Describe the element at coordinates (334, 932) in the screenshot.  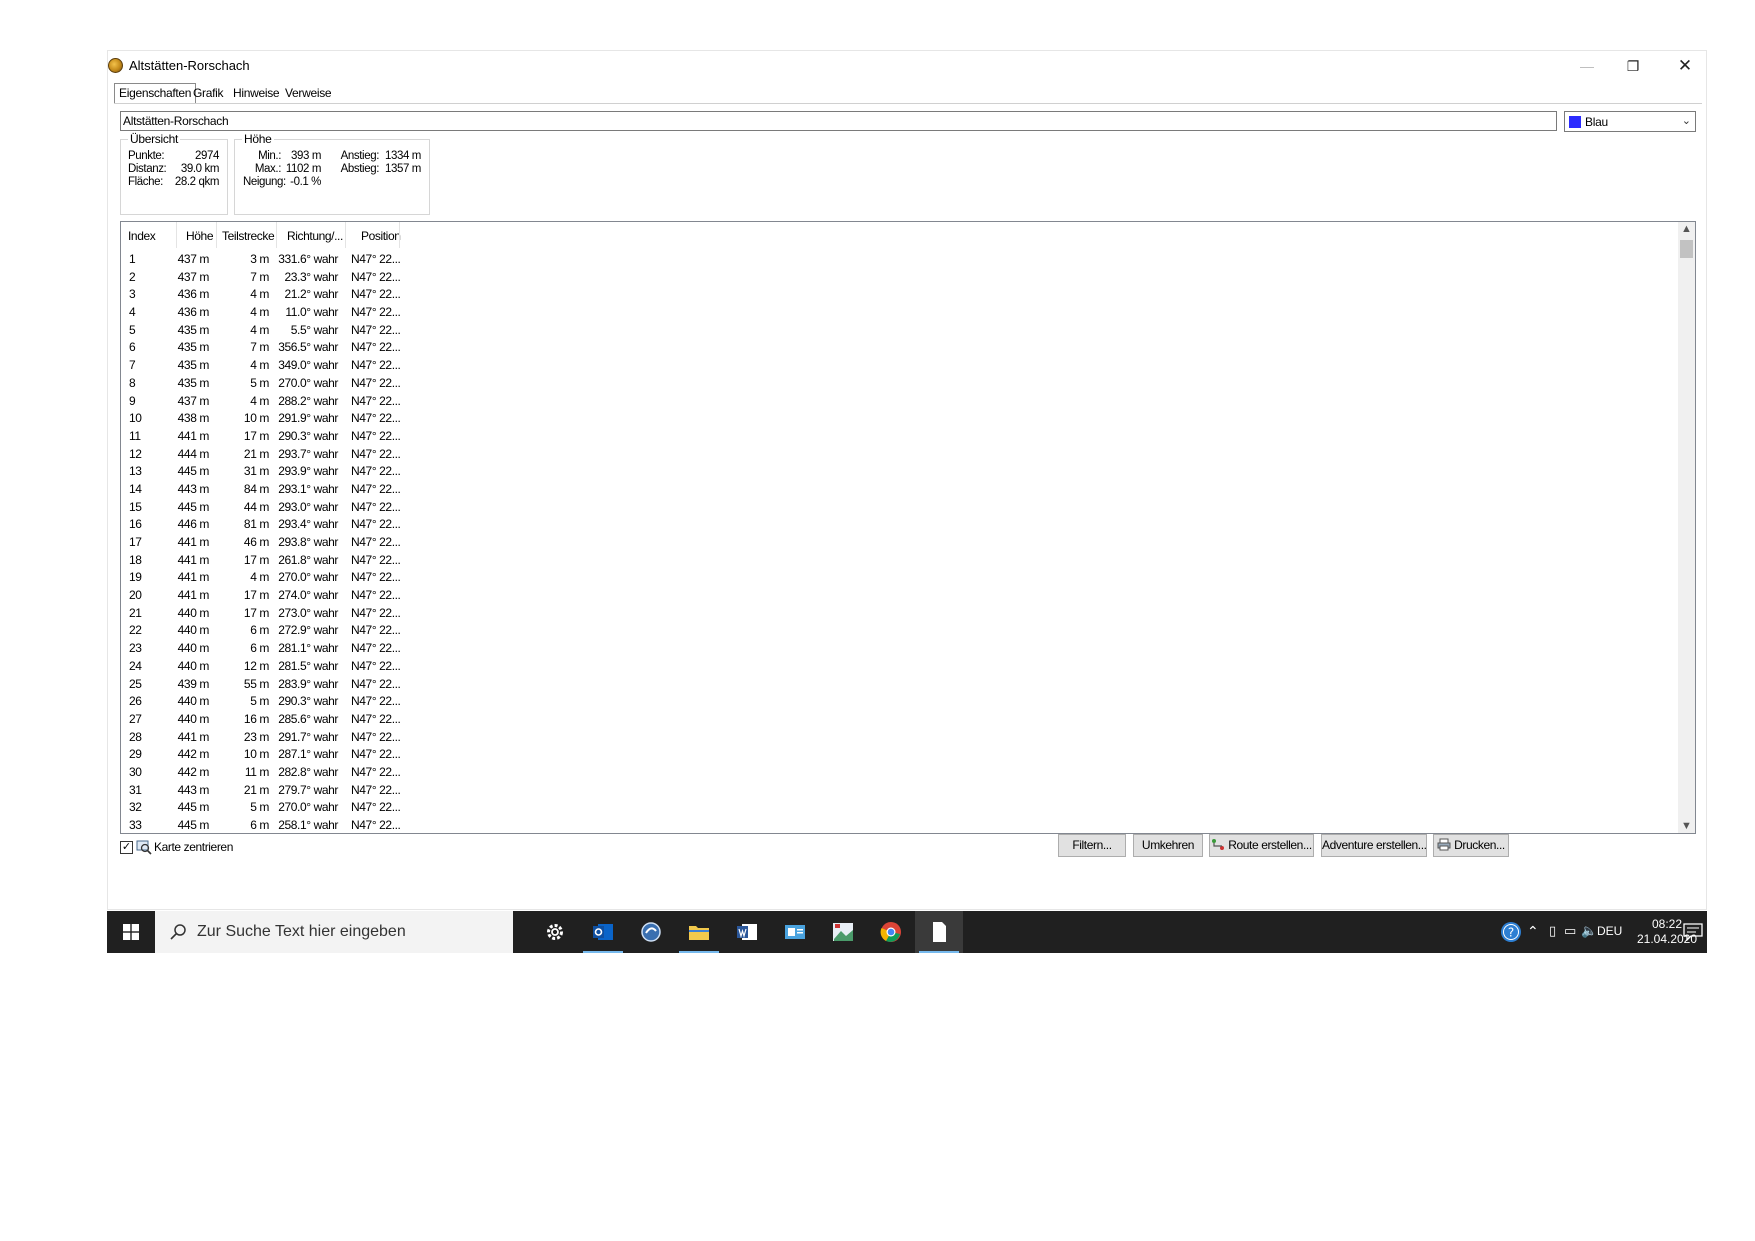
I see `taskbar-search: Zur Suche Text hier eingeben` at that location.